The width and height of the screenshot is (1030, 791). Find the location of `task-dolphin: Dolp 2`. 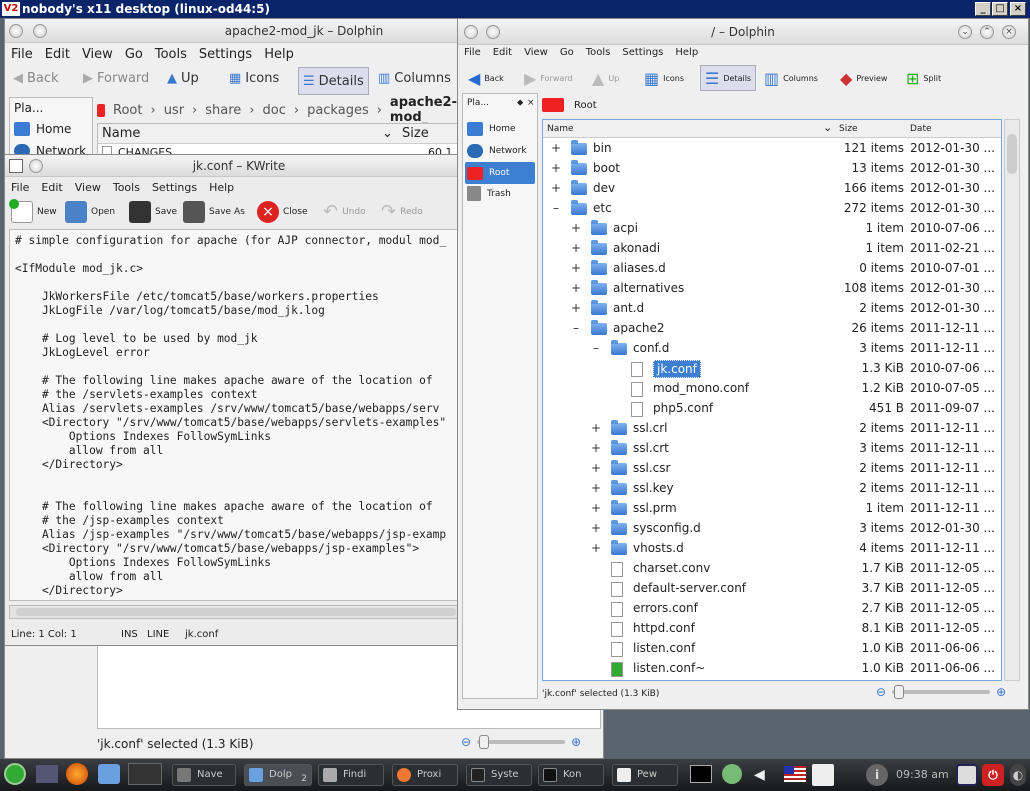

task-dolphin: Dolp 2 is located at coordinates (278, 775).